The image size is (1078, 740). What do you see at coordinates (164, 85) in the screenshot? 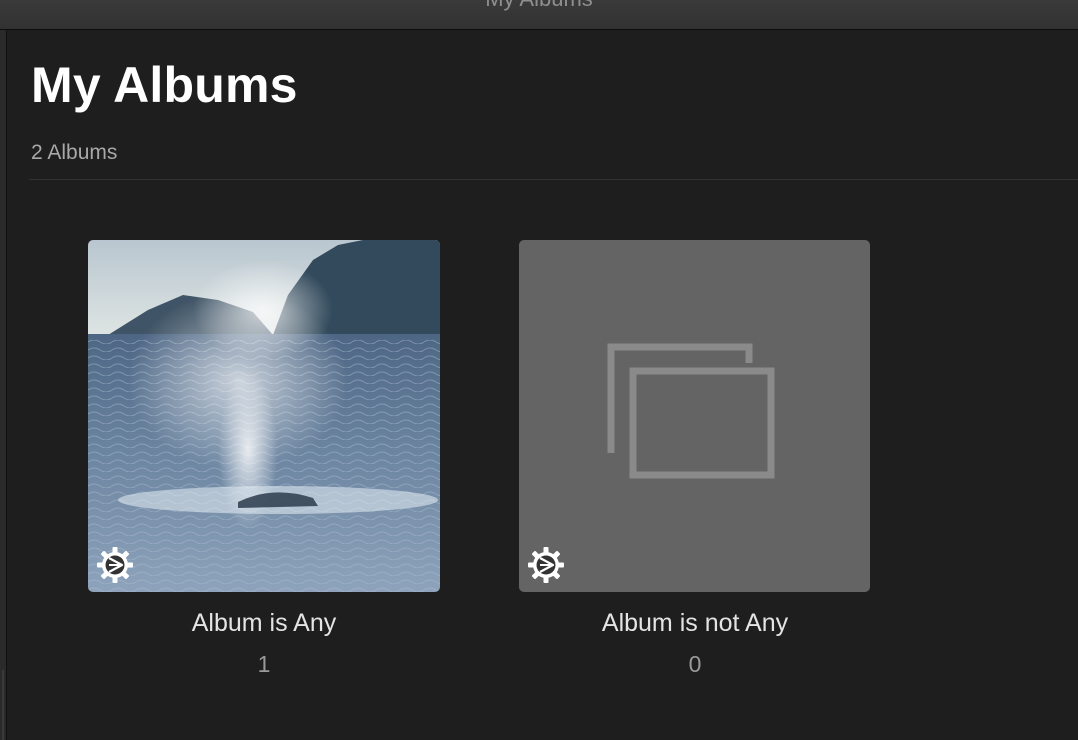
I see `page-title: My Albums` at bounding box center [164, 85].